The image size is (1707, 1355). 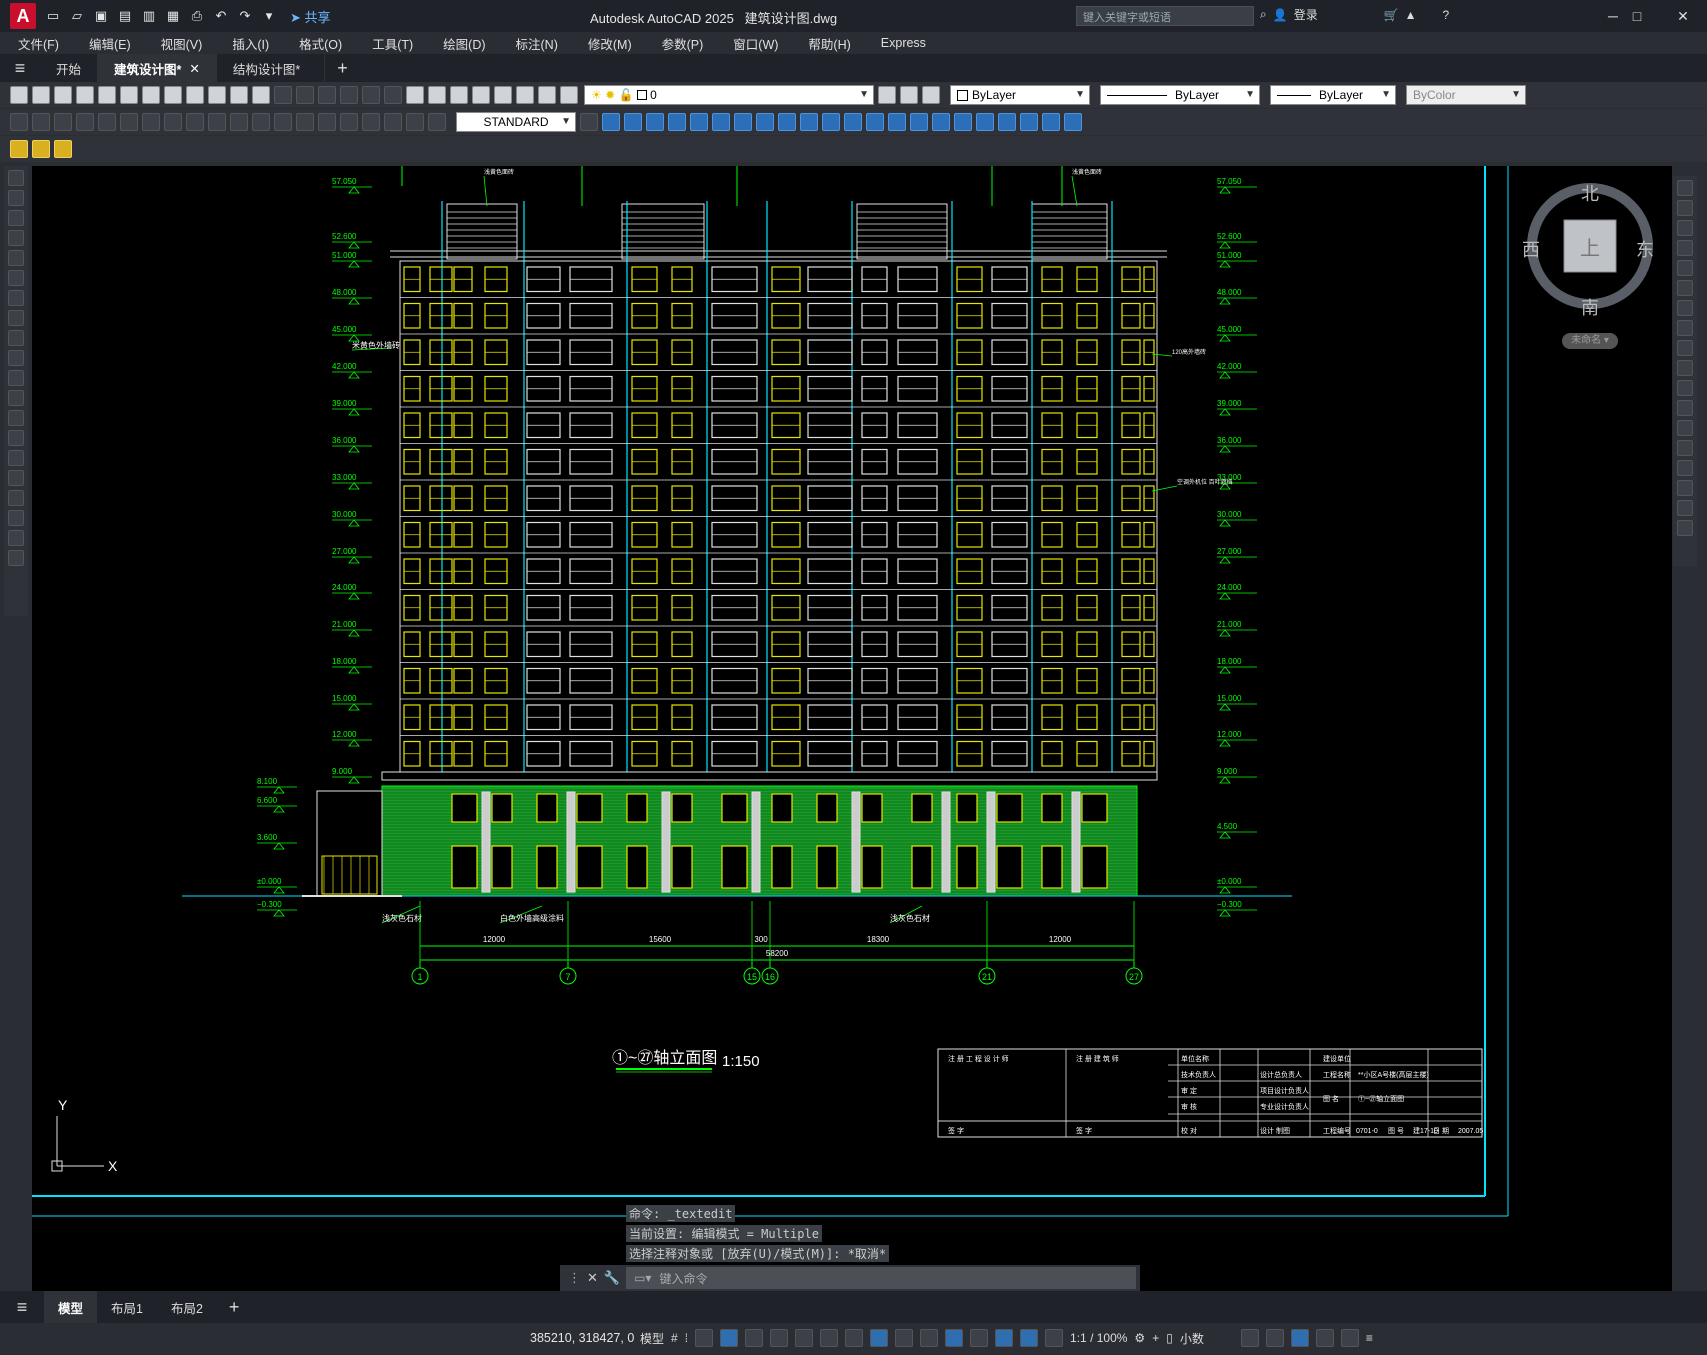 I want to click on layer-properties-icon, so click(x=569, y=95).